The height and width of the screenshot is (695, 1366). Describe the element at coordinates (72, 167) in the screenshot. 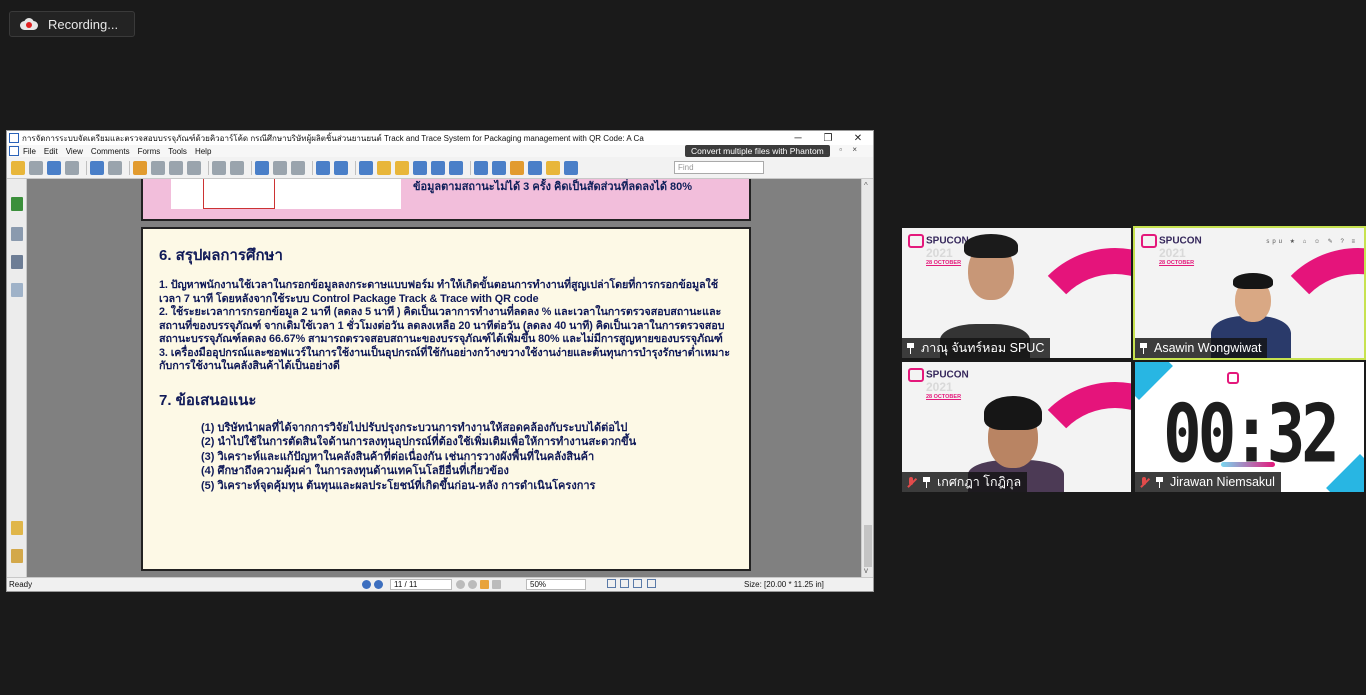

I see `email-icon` at that location.